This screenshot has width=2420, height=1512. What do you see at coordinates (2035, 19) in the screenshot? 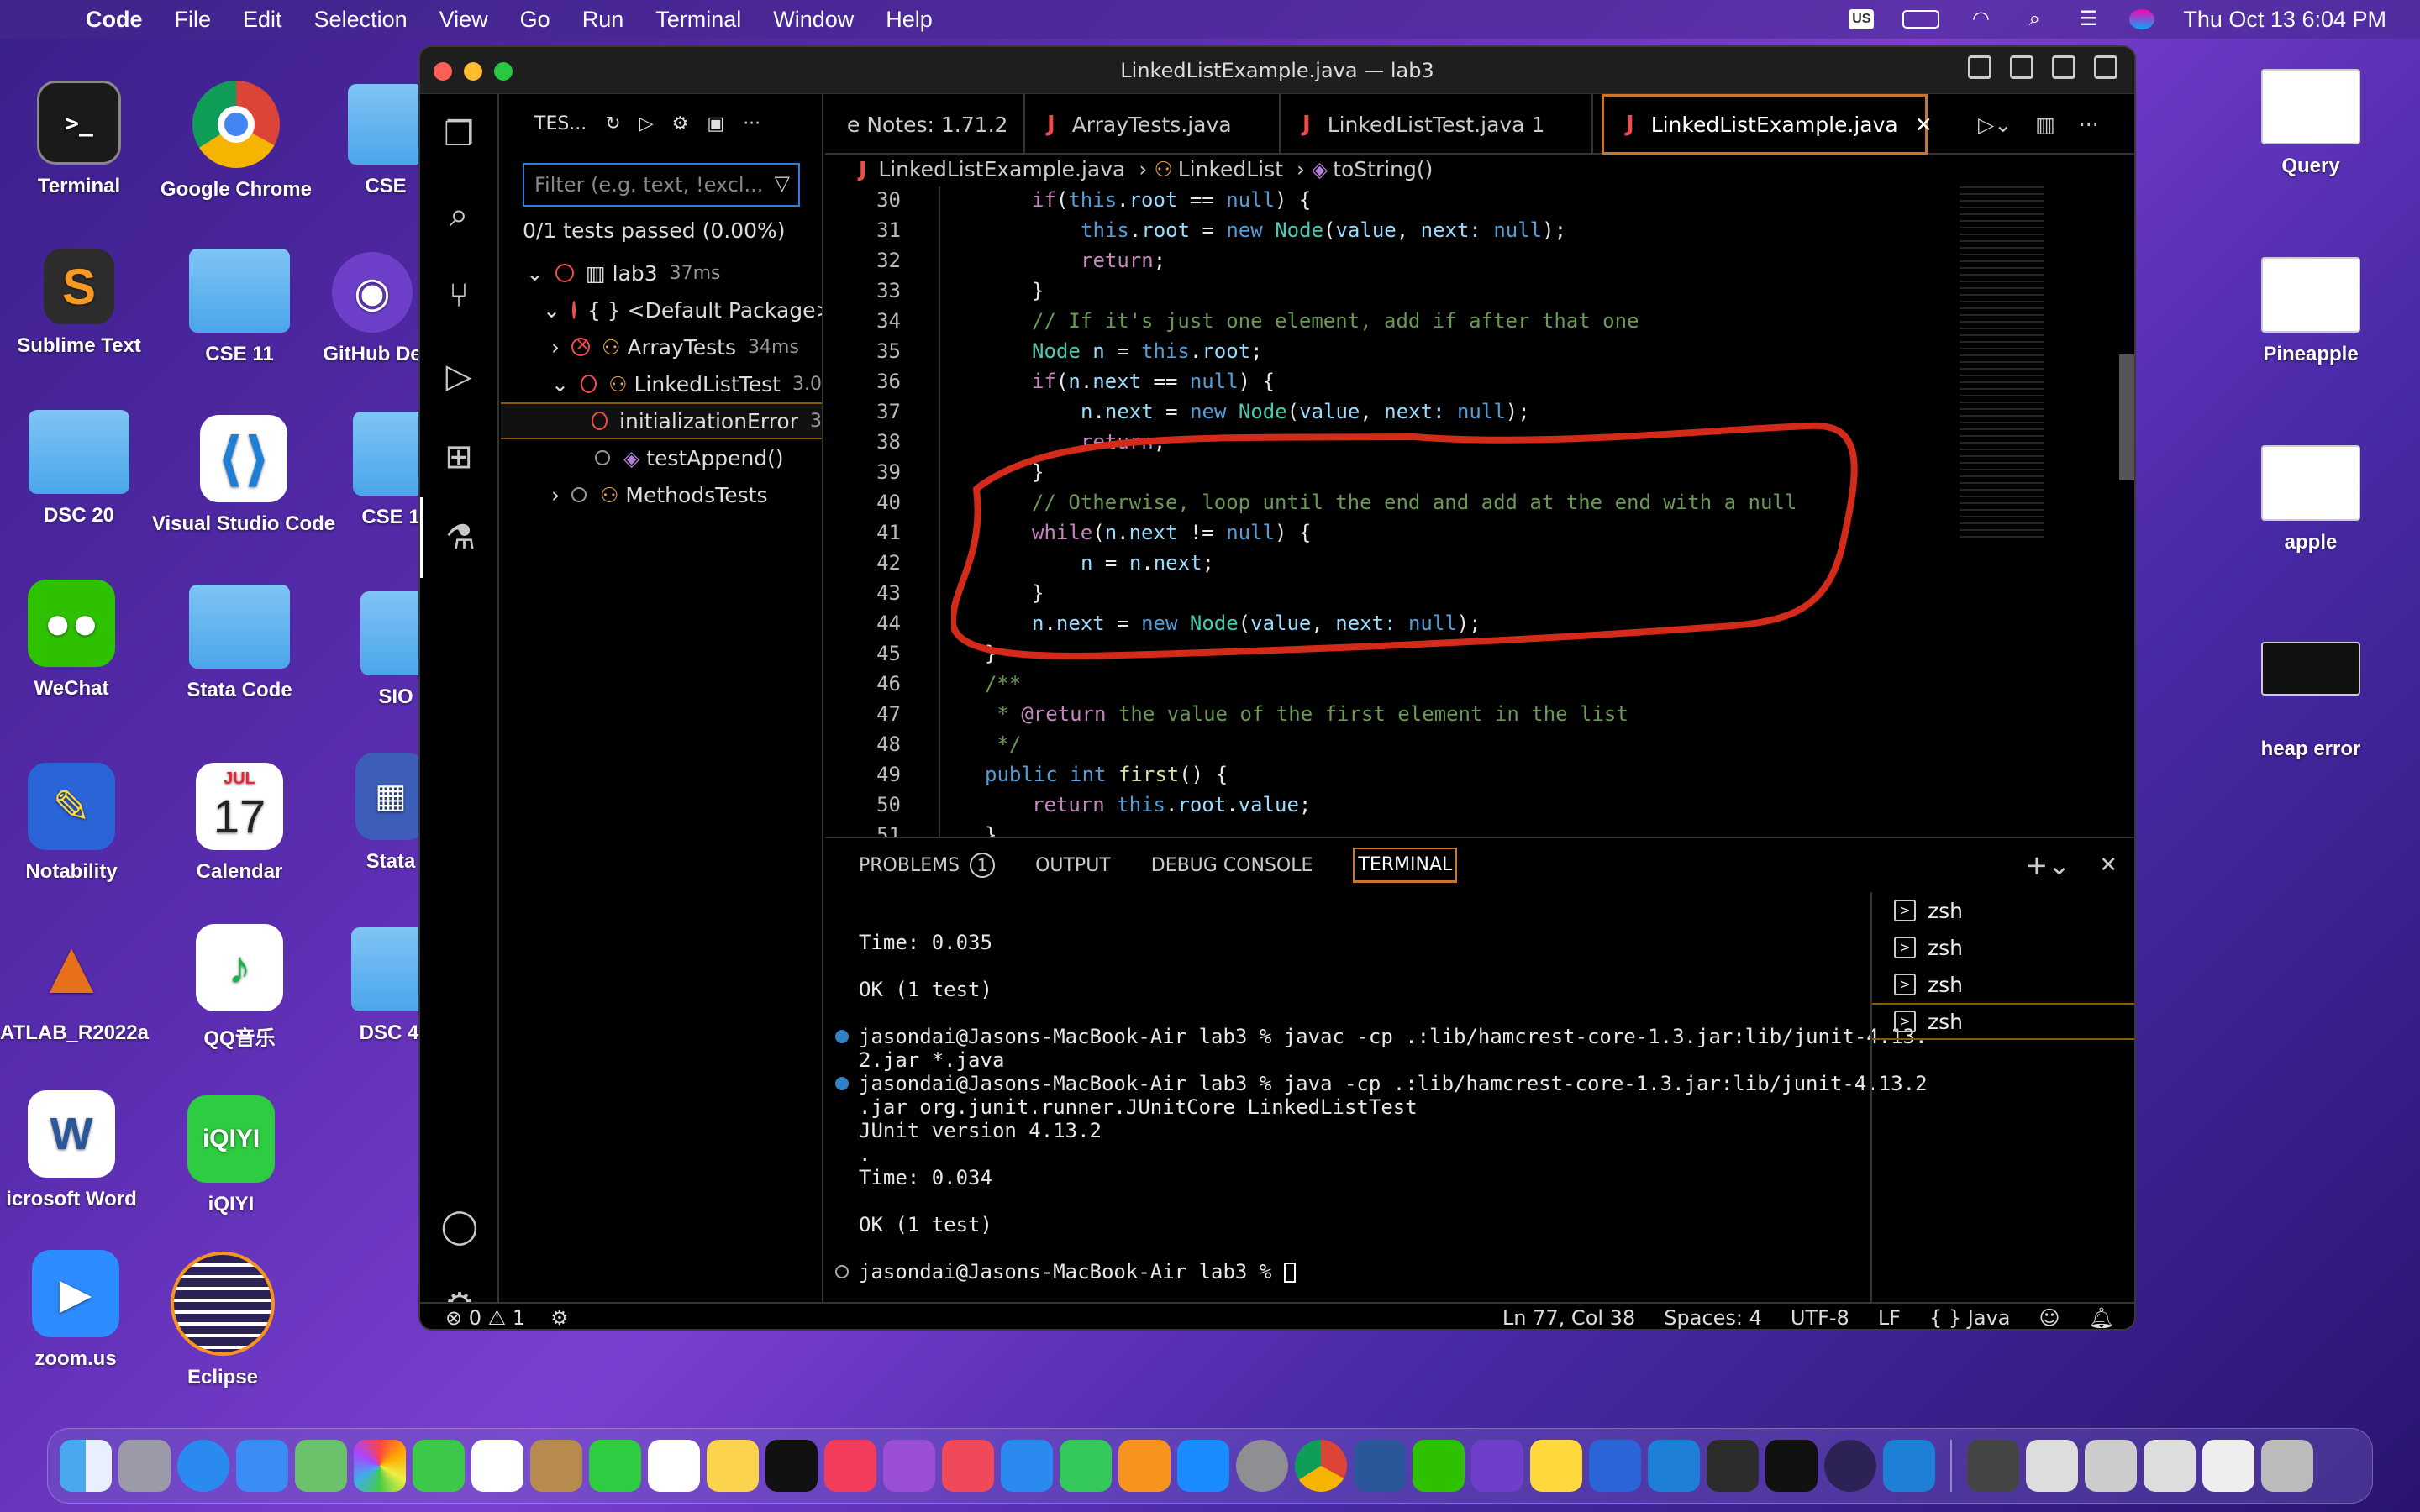
I see `spotlight-search-icon: ⌕` at bounding box center [2035, 19].